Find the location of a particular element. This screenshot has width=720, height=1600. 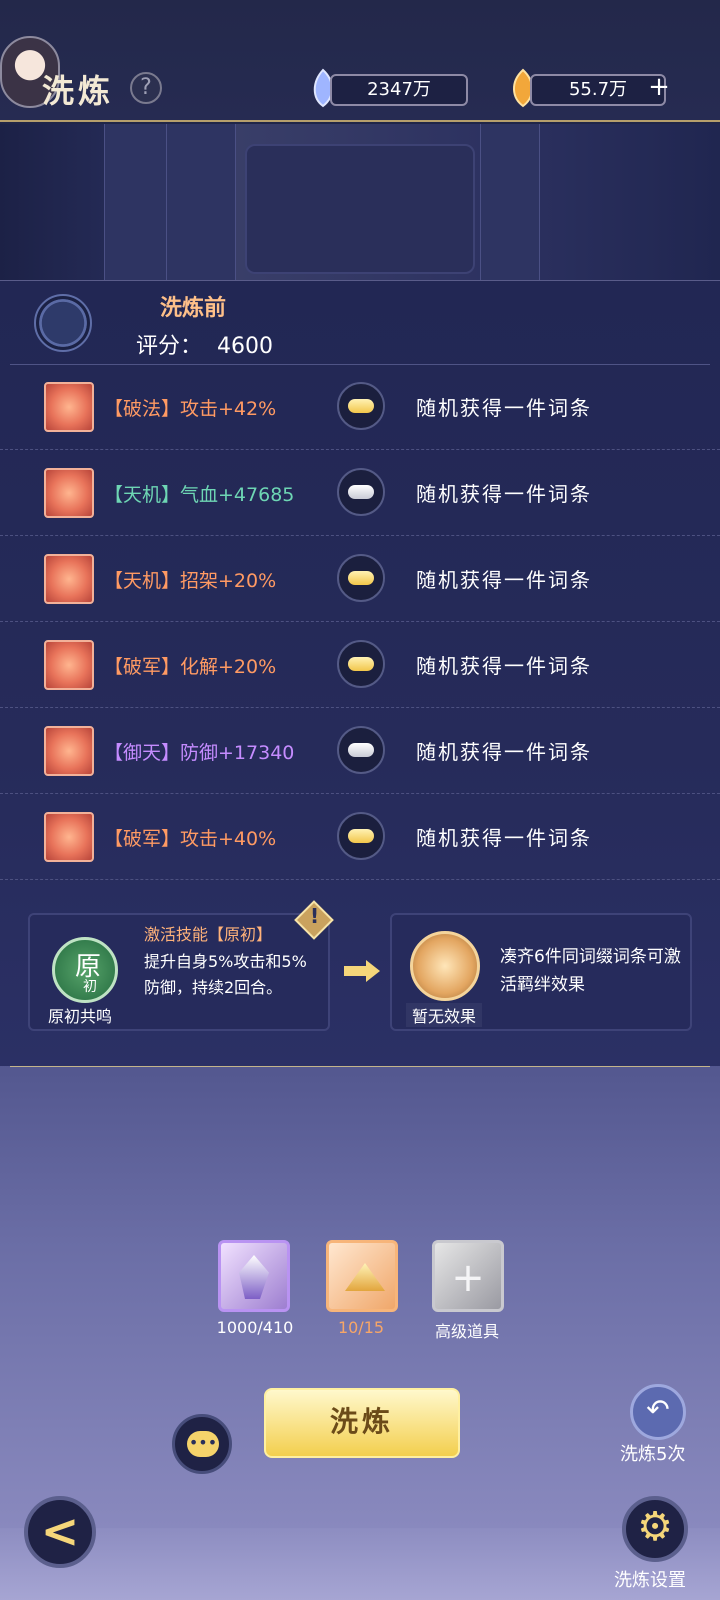

attribute-tag: 【御天】 is located at coordinates (142, 753).